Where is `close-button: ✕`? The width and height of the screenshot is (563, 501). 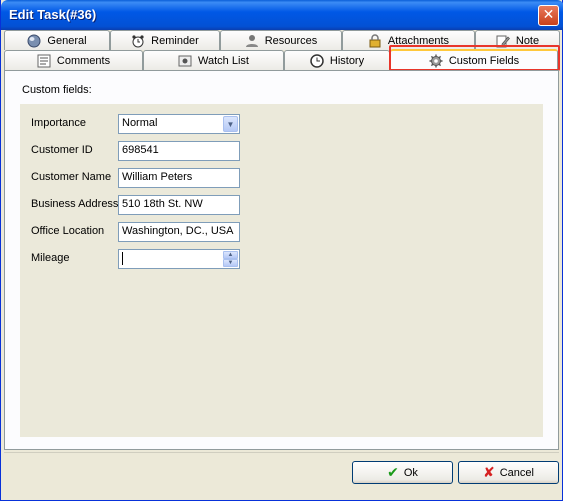
close-button: ✕ is located at coordinates (548, 15).